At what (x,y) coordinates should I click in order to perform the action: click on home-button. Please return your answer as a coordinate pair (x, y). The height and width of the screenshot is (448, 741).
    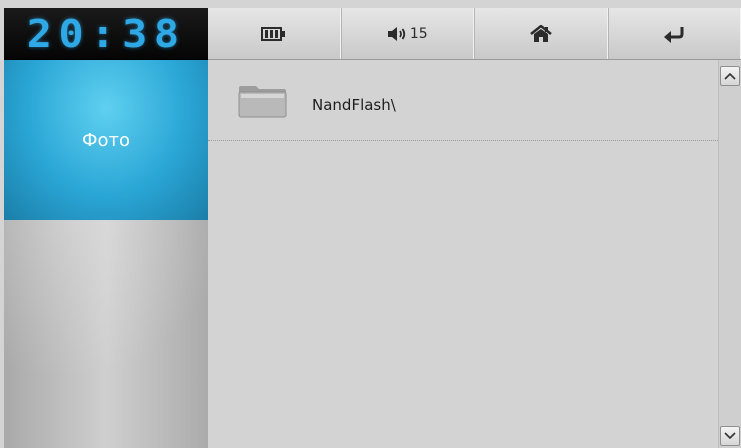
    Looking at the image, I should click on (541, 33).